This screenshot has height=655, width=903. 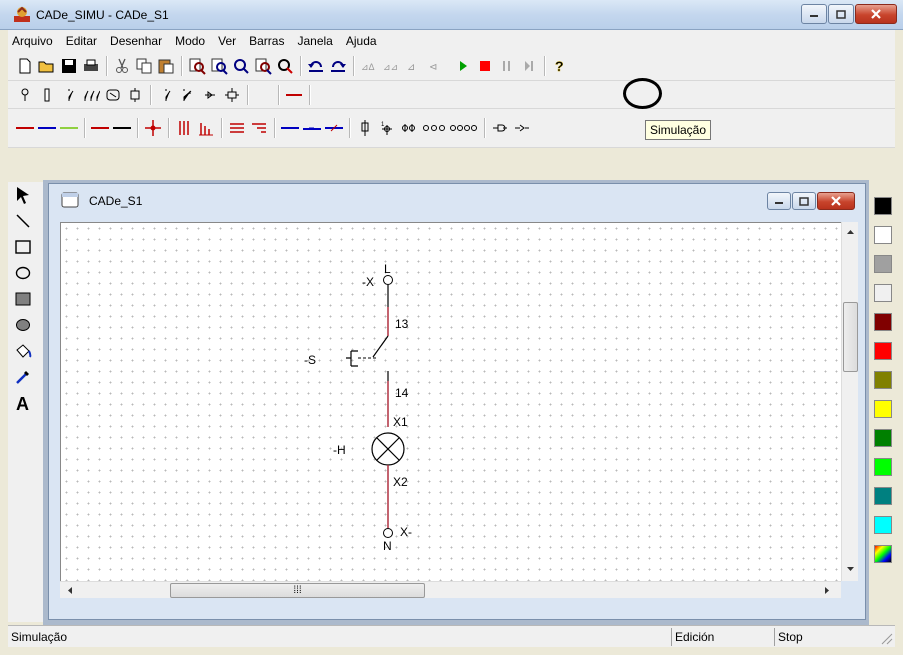 I want to click on zoom-area-button, so click(x=241, y=66).